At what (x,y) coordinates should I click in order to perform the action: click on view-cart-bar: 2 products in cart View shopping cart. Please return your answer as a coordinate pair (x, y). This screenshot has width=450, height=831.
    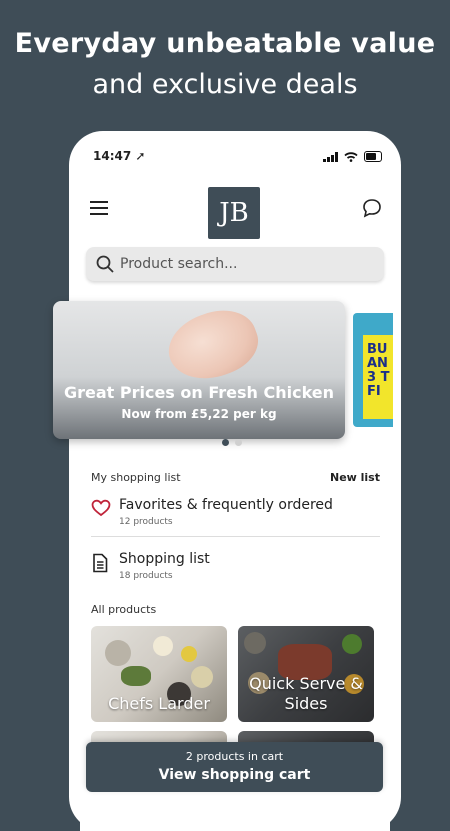
    Looking at the image, I should click on (234, 767).